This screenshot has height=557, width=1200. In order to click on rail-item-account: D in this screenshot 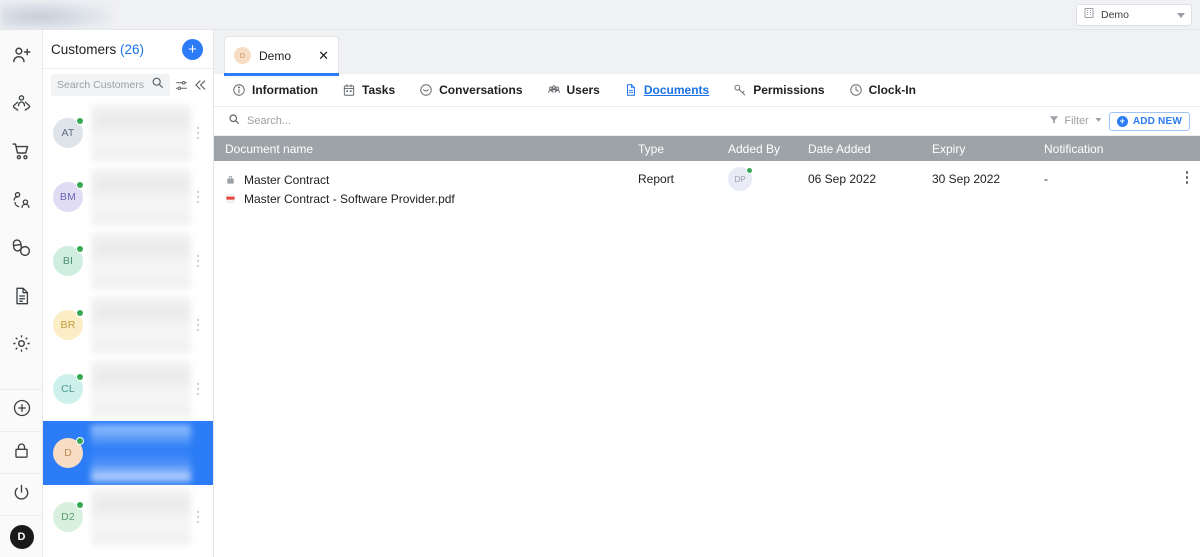, I will do `click(21, 536)`.